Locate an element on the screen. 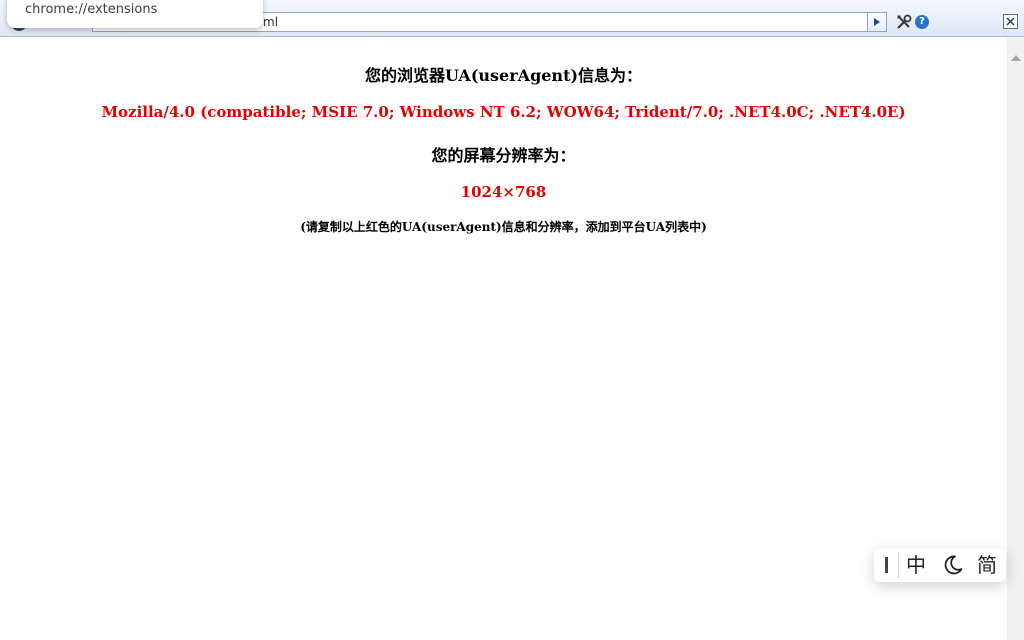 This screenshot has width=1024, height=640. url-suggestion-popup: chrome://extensions is located at coordinates (135, 14).